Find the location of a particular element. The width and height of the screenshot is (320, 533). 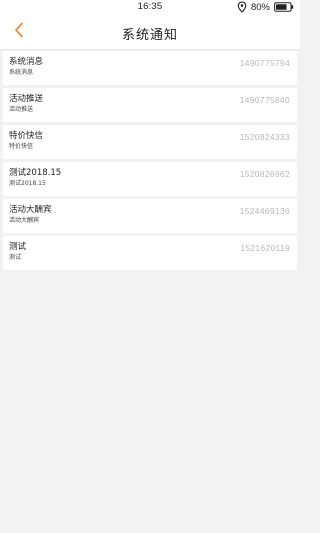

item-timestamp: 1521620119 is located at coordinates (265, 248).